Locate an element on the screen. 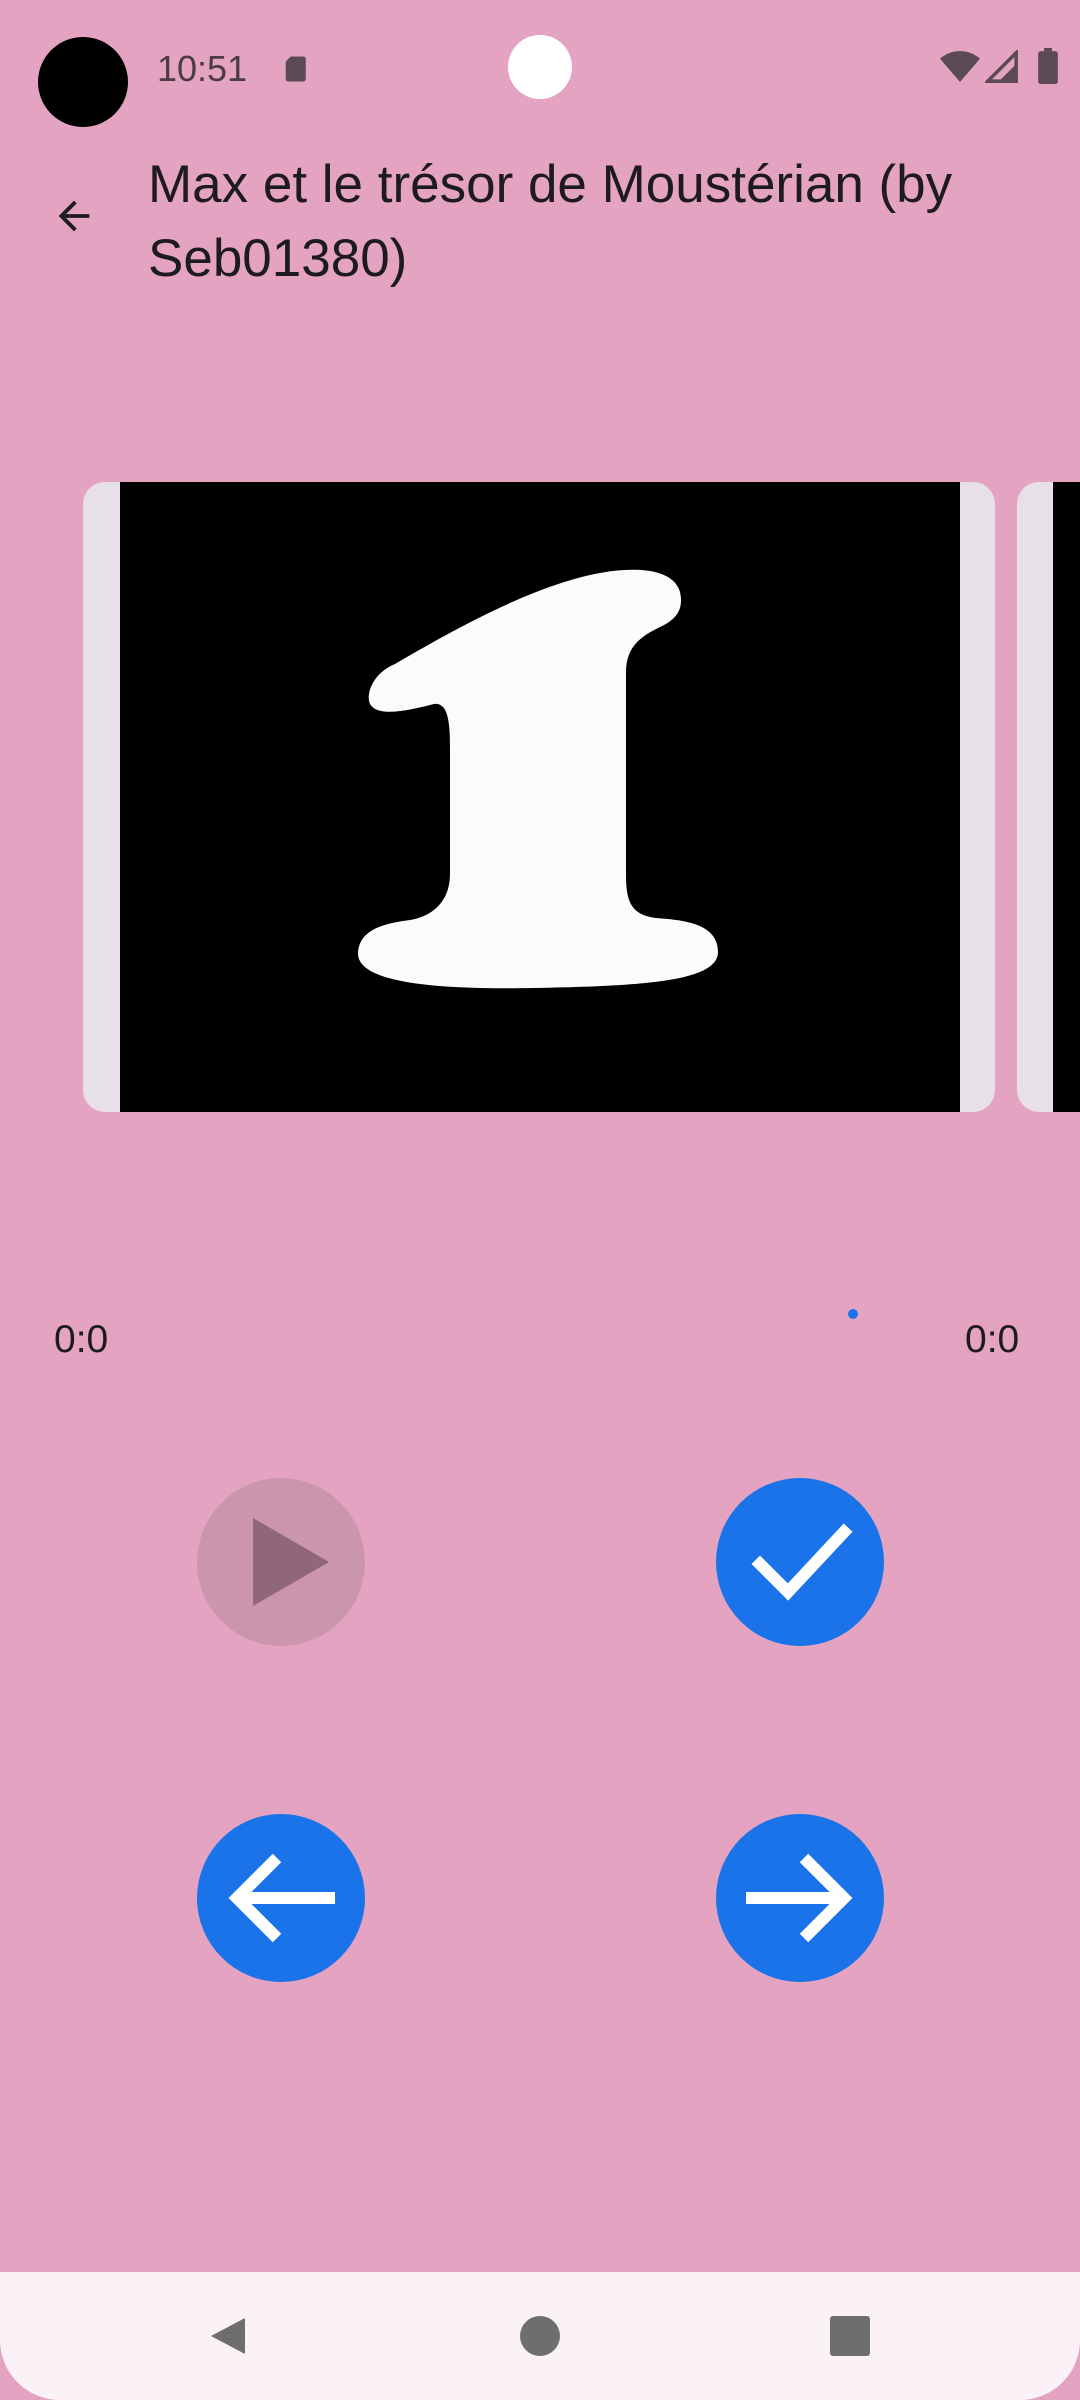  ok-button is located at coordinates (800, 1562).